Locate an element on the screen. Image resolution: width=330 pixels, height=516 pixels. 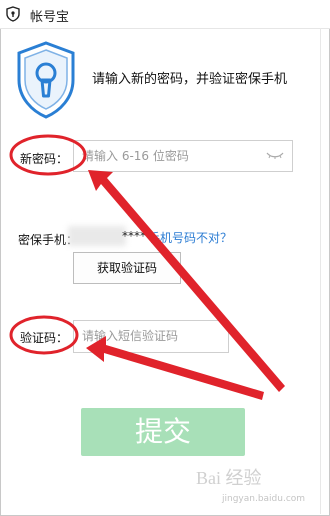
eye-closed-icon is located at coordinates (275, 155).